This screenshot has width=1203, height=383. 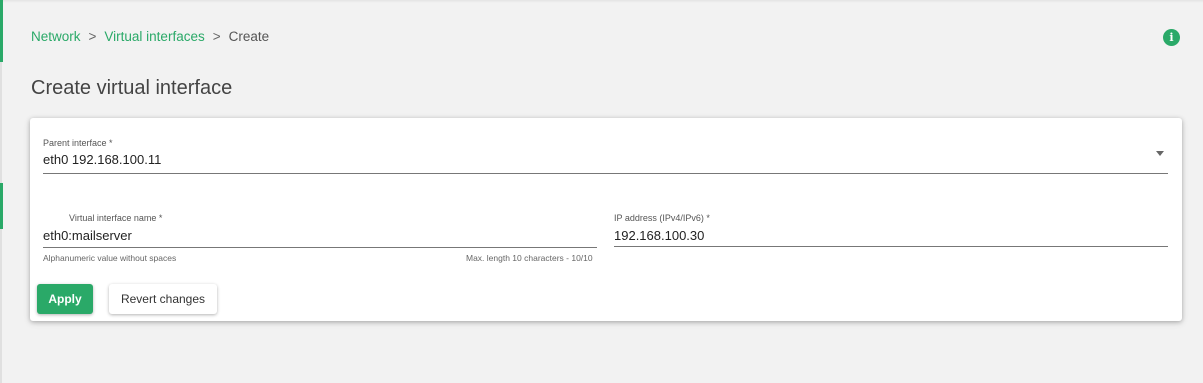 What do you see at coordinates (1171, 37) in the screenshot?
I see `info-icon: i` at bounding box center [1171, 37].